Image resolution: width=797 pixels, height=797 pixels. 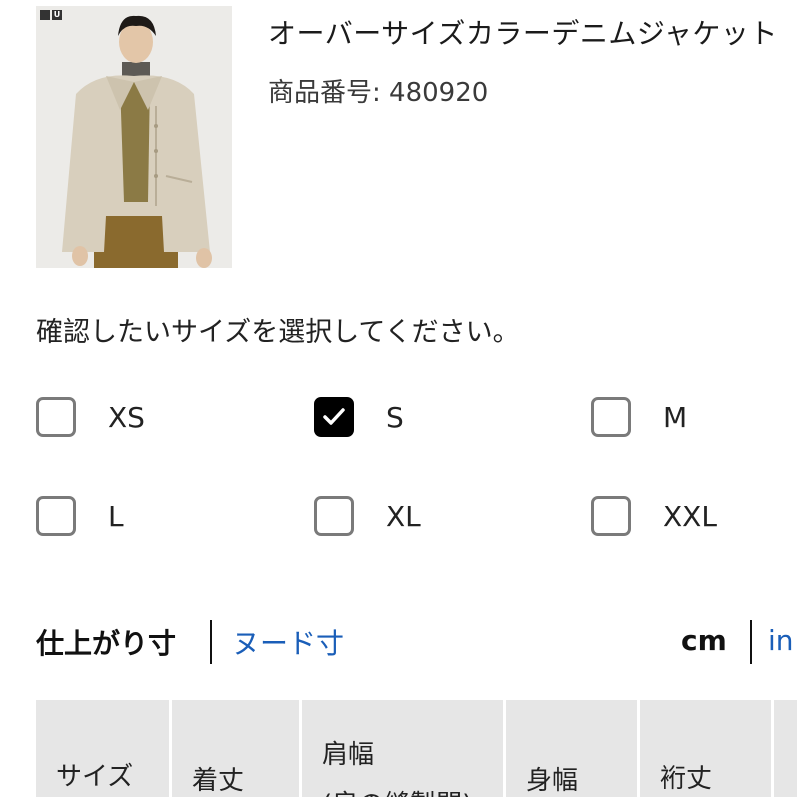 I want to click on product-image: U, so click(x=134, y=137).